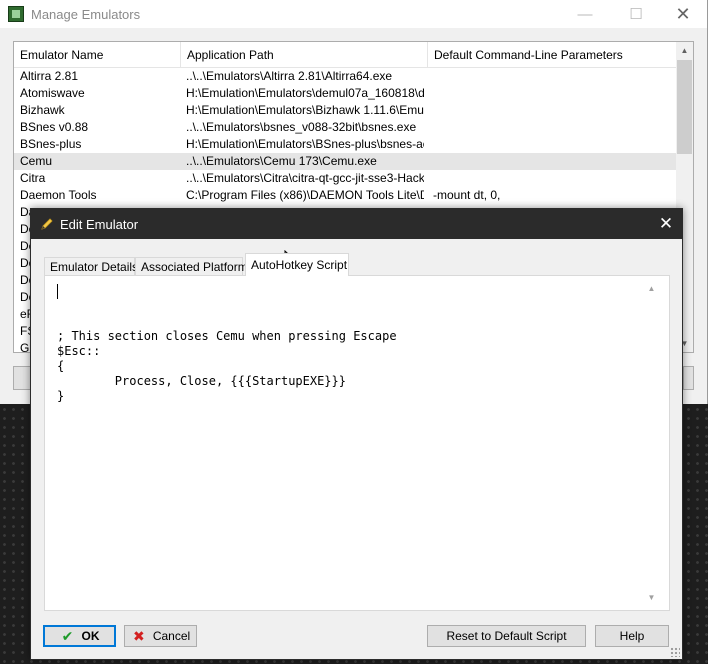 The image size is (708, 664). Describe the element at coordinates (16, 14) in the screenshot. I see `app-icon` at that location.